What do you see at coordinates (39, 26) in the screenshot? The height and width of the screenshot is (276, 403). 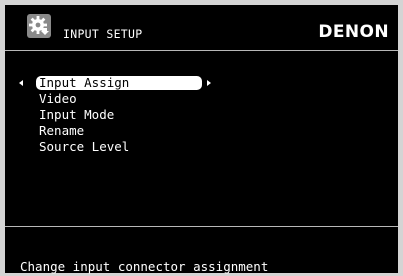 I see `gear-setup-icon` at bounding box center [39, 26].